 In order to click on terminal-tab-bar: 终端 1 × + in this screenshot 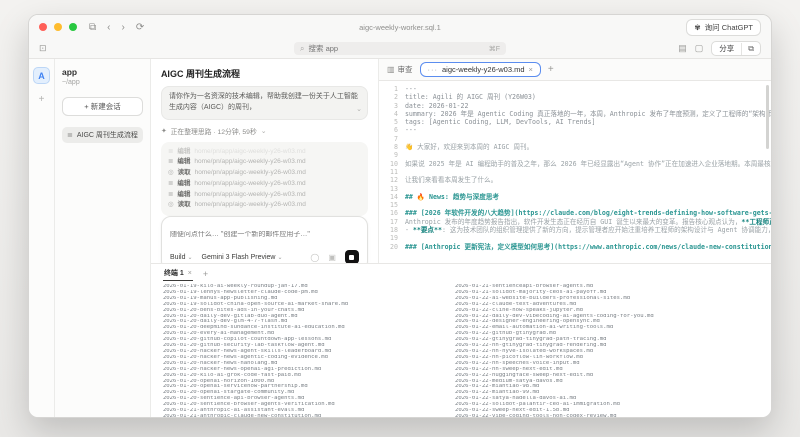, I will do `click(461, 272)`.